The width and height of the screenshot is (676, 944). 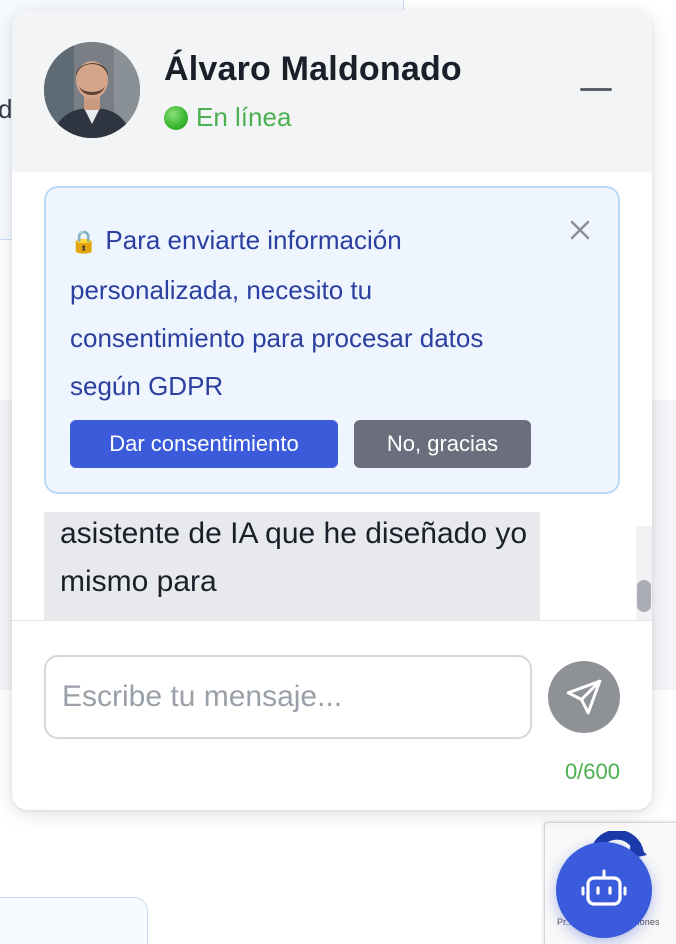 I want to click on lock-icon: 🔒, so click(x=84, y=241).